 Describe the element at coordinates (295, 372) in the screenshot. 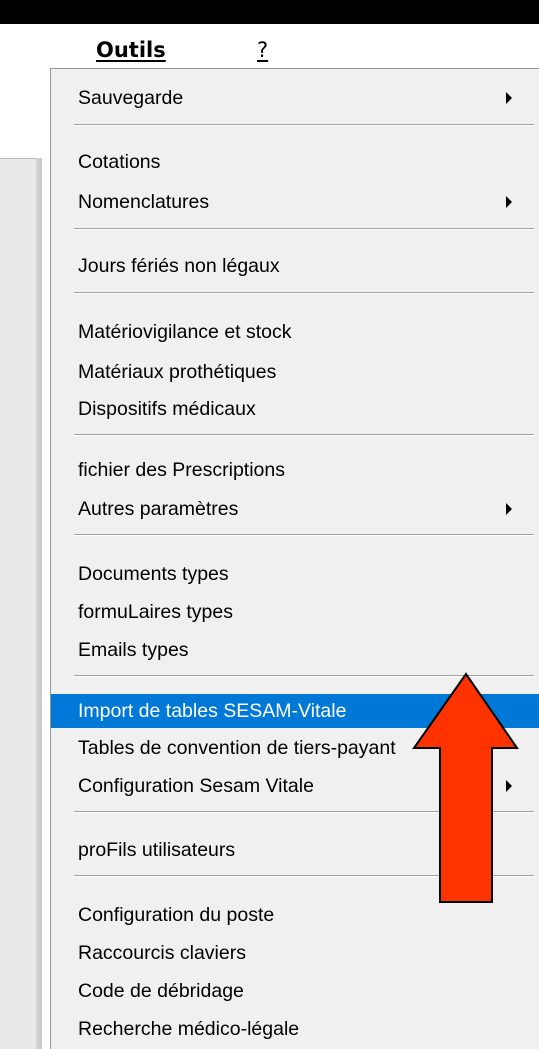

I see `menu-item-materiaux-prothetiques: Matériaux prothétiques` at that location.